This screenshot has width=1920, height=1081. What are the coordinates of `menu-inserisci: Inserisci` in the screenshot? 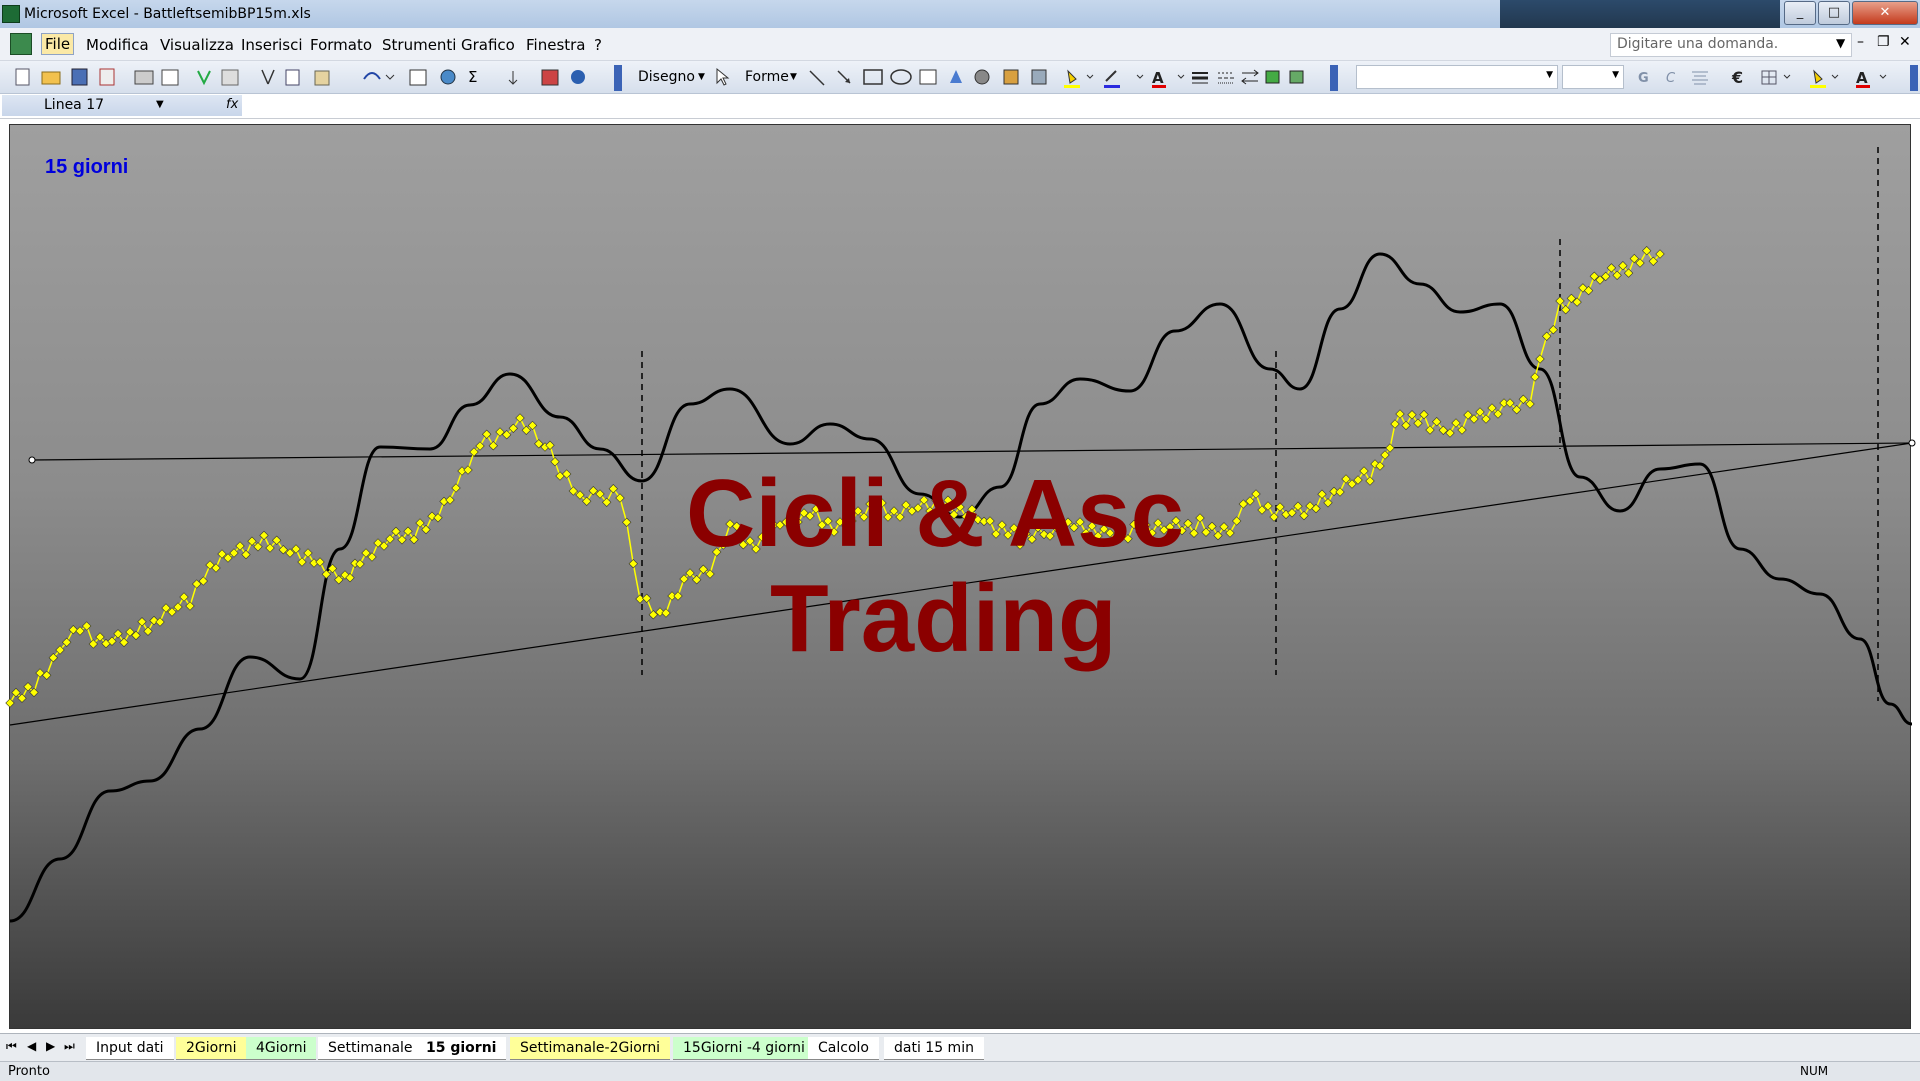 It's located at (272, 45).